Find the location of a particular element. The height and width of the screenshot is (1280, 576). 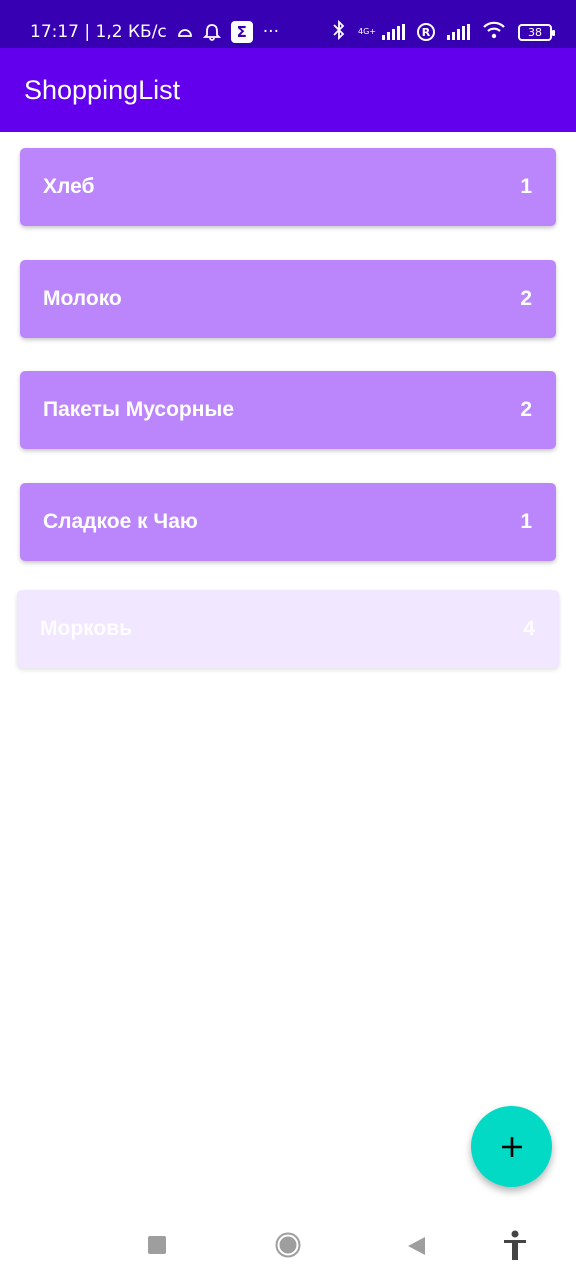

home-icon is located at coordinates (288, 1247).